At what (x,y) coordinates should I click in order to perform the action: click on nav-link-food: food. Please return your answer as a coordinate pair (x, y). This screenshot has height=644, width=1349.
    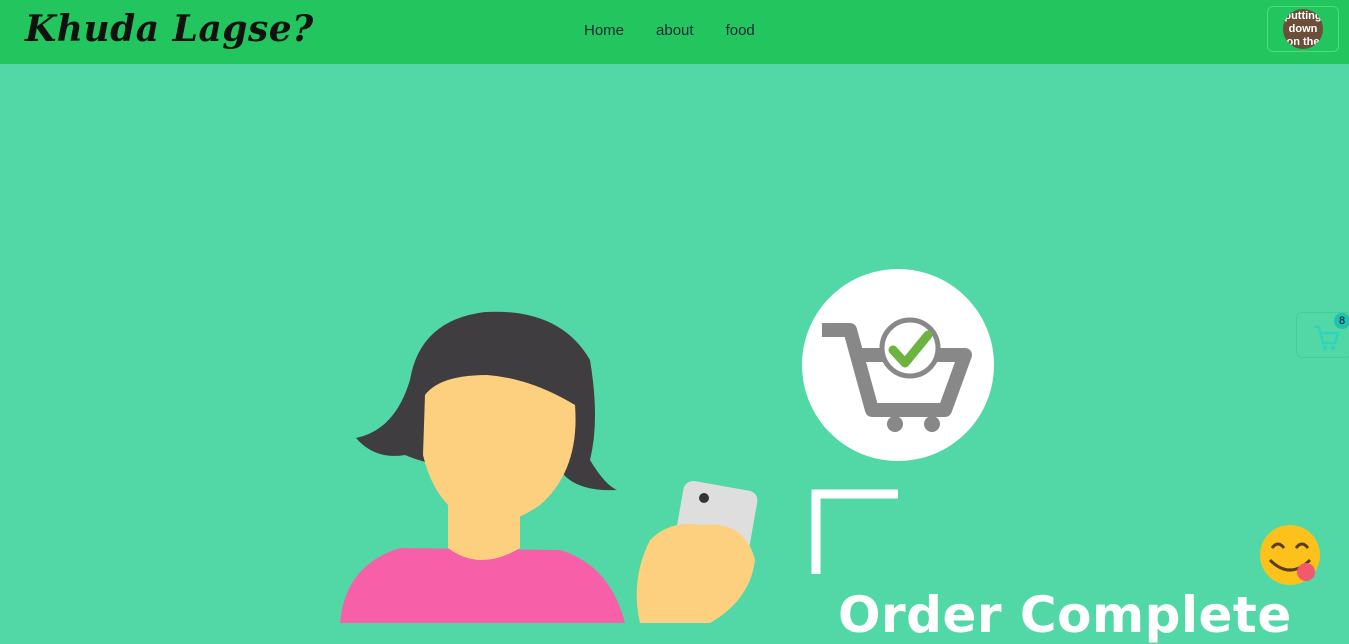
    Looking at the image, I should click on (740, 30).